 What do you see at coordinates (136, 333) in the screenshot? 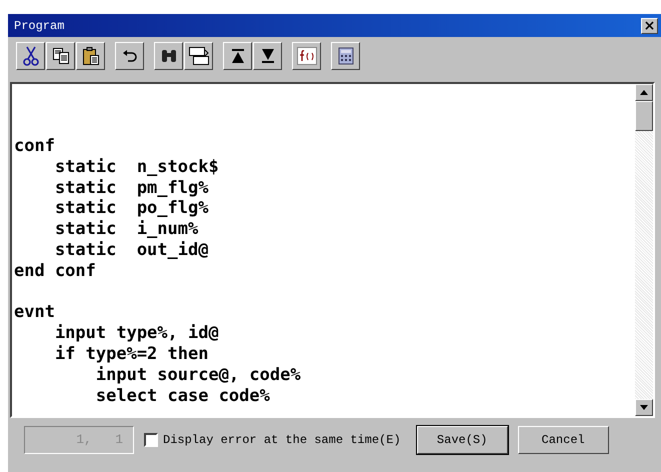
I see `code-line: input type%, id@` at bounding box center [136, 333].